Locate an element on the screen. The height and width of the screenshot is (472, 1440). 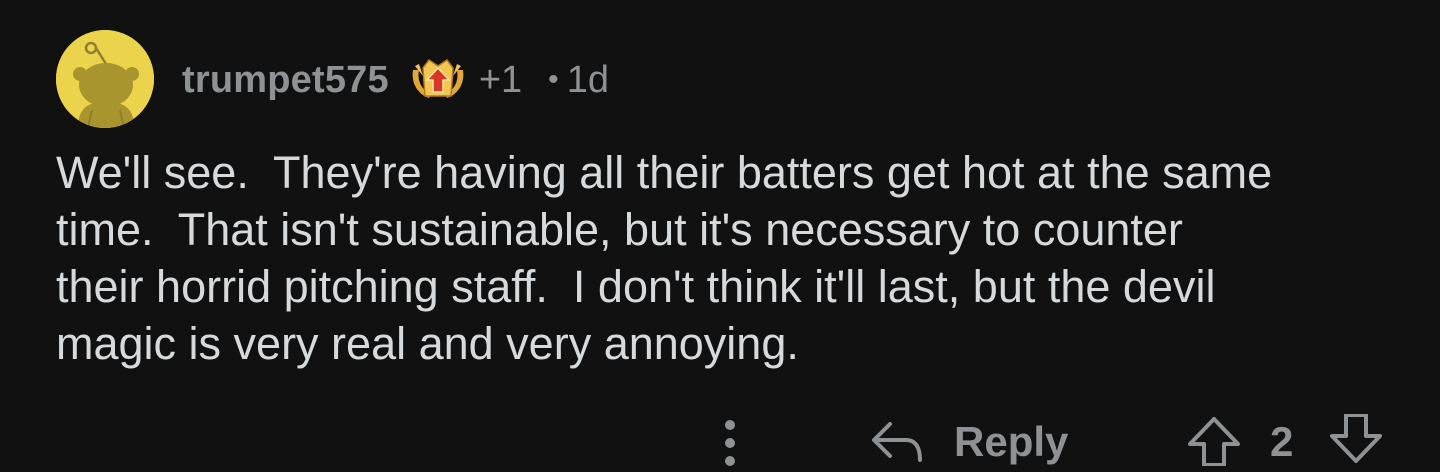
comment-actions: Reply 2 is located at coordinates (720, 440).